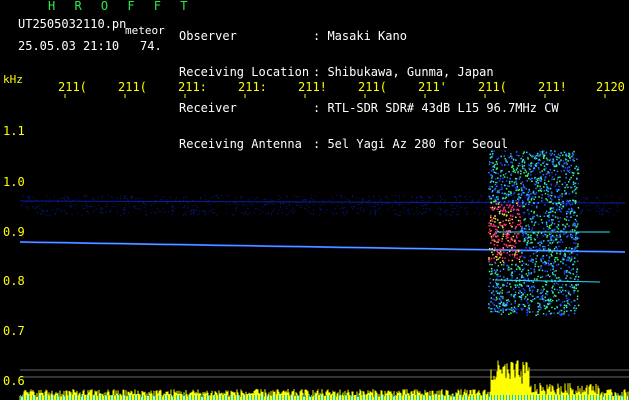 This screenshot has width=629, height=400. What do you see at coordinates (121, 6) in the screenshot?
I see `program-title: H R O F F T` at bounding box center [121, 6].